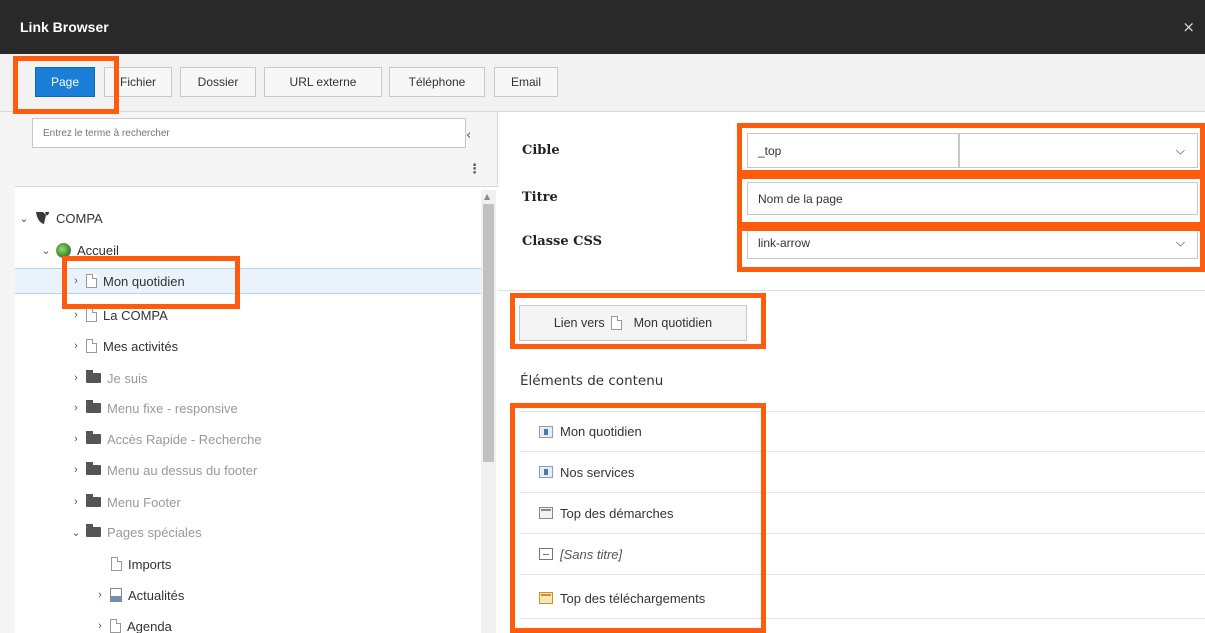 The height and width of the screenshot is (633, 1205). What do you see at coordinates (633, 598) in the screenshot?
I see `content-element-label: Top des téléchargements` at bounding box center [633, 598].